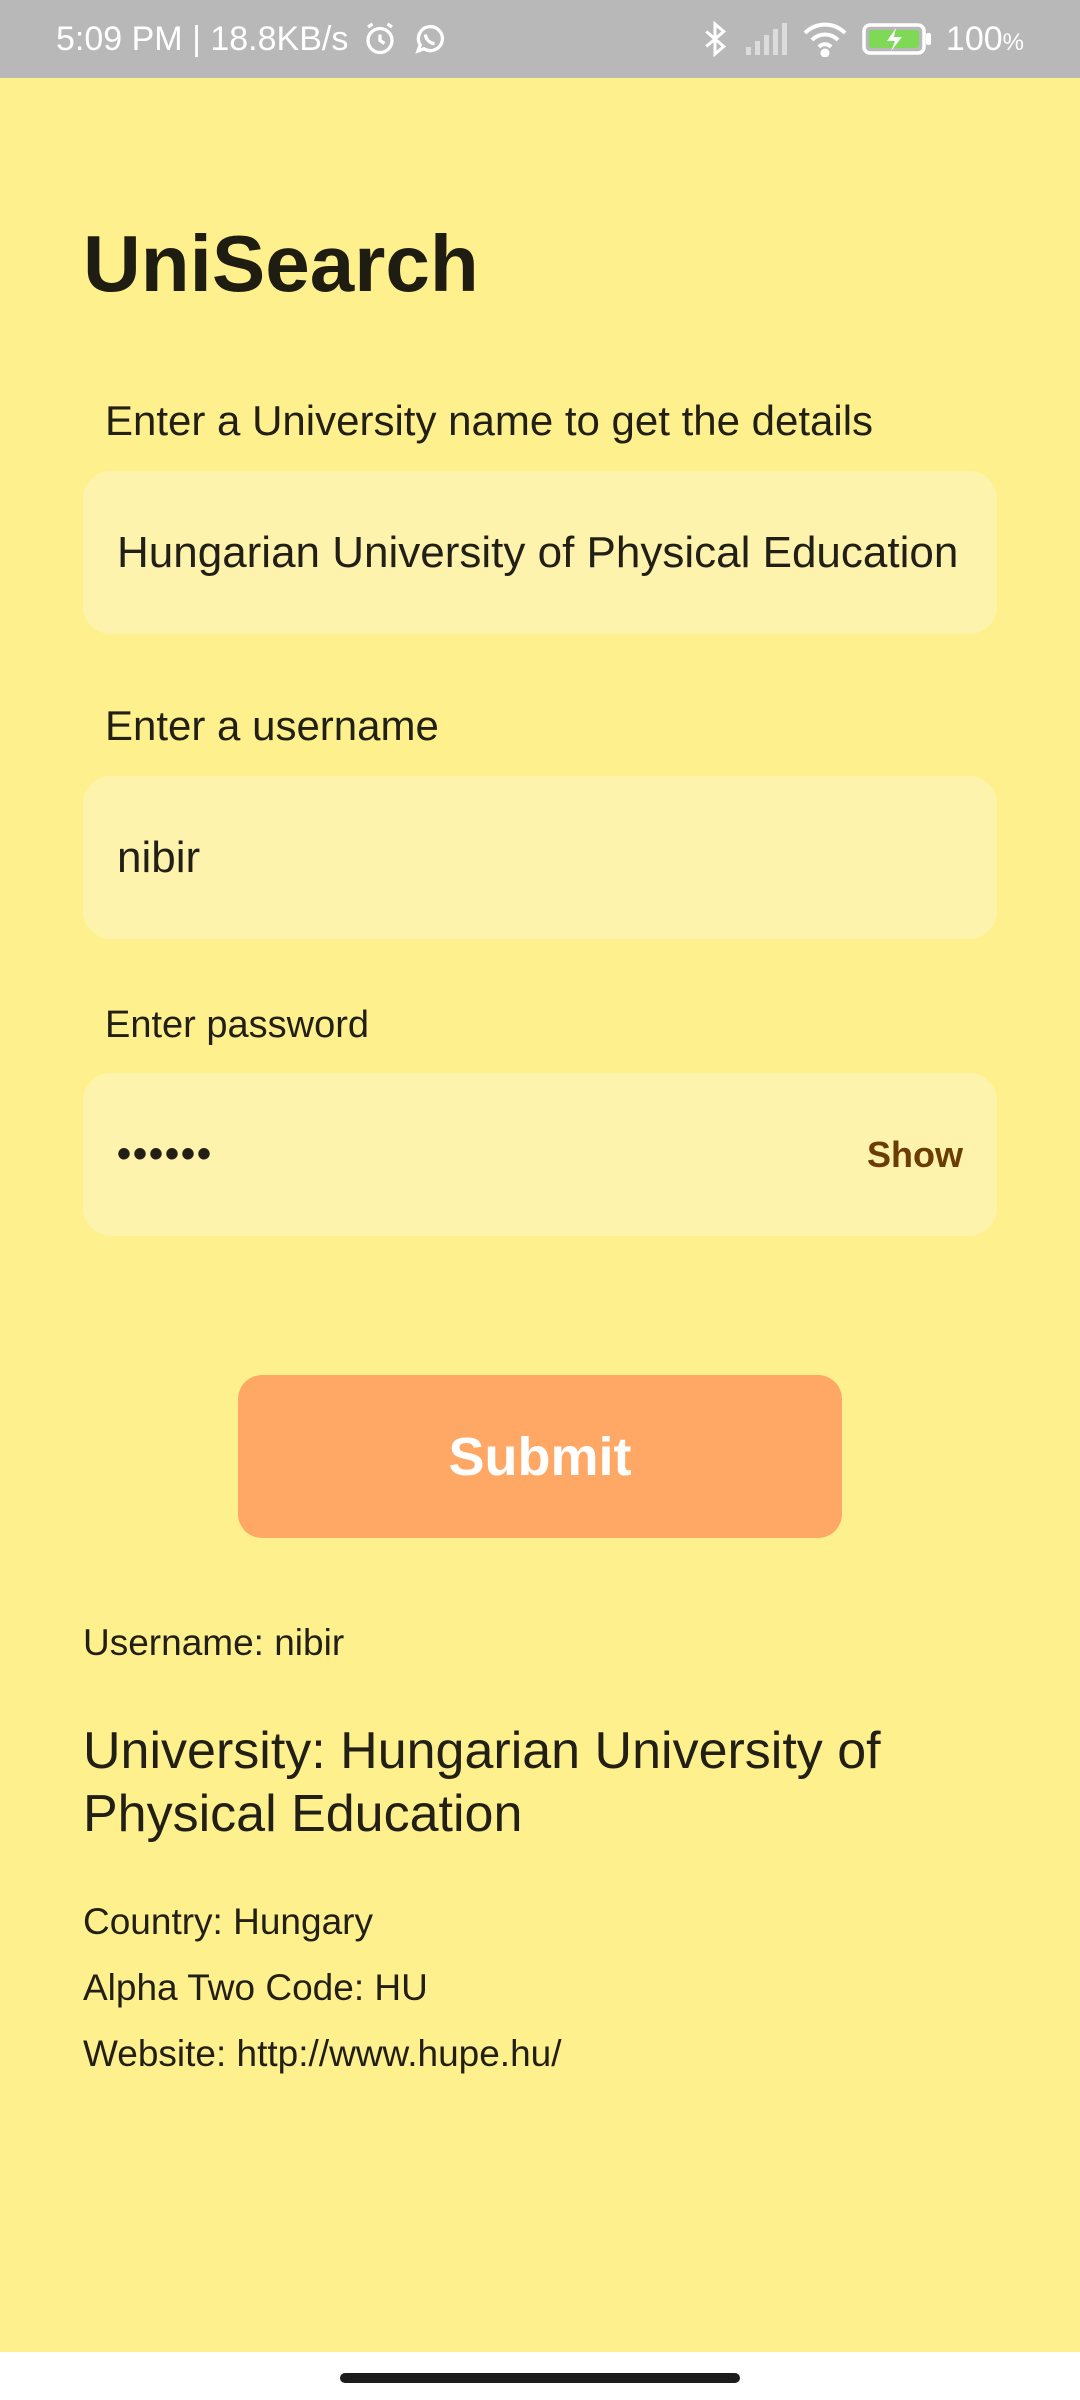 The height and width of the screenshot is (2400, 1080). Describe the element at coordinates (430, 39) in the screenshot. I see `whatsapp-icon` at that location.